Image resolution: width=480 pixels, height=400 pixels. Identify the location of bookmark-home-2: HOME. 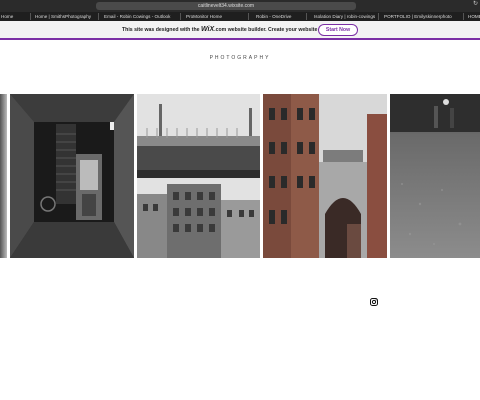
(474, 16).